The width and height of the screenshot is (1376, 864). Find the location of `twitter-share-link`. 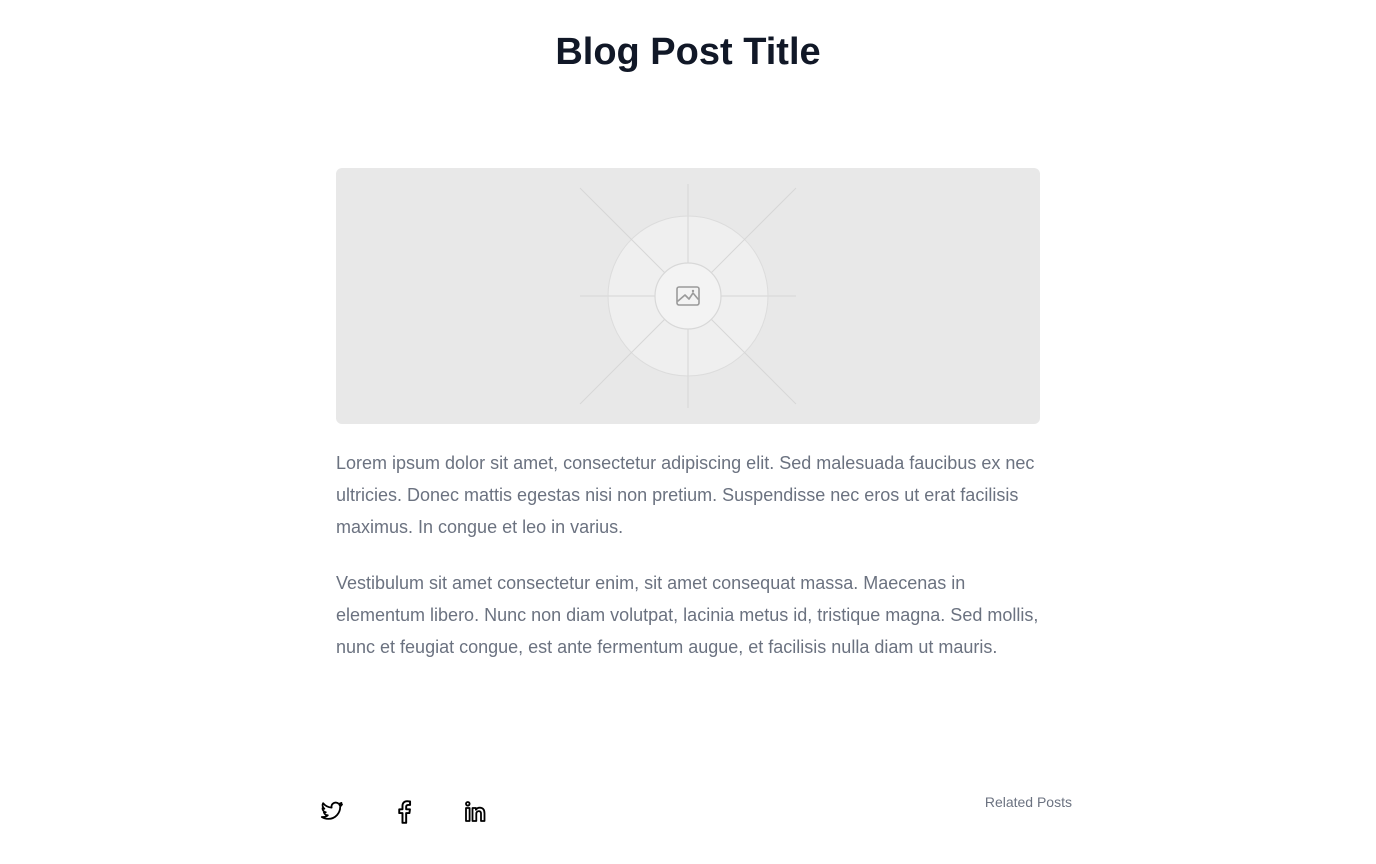

twitter-share-link is located at coordinates (332, 812).